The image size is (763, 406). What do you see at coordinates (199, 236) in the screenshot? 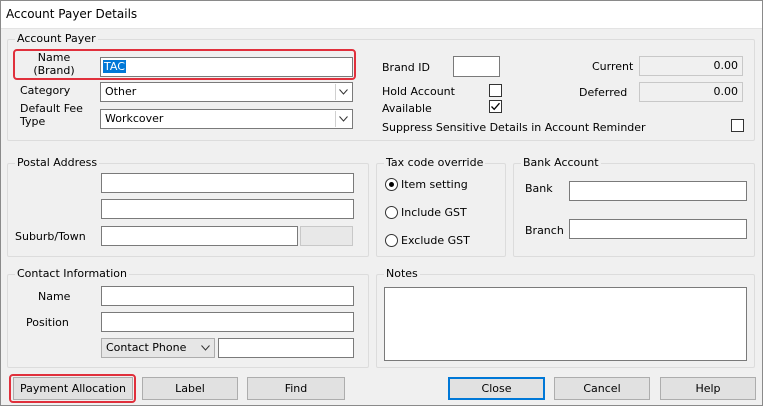
I see `suburb-input` at bounding box center [199, 236].